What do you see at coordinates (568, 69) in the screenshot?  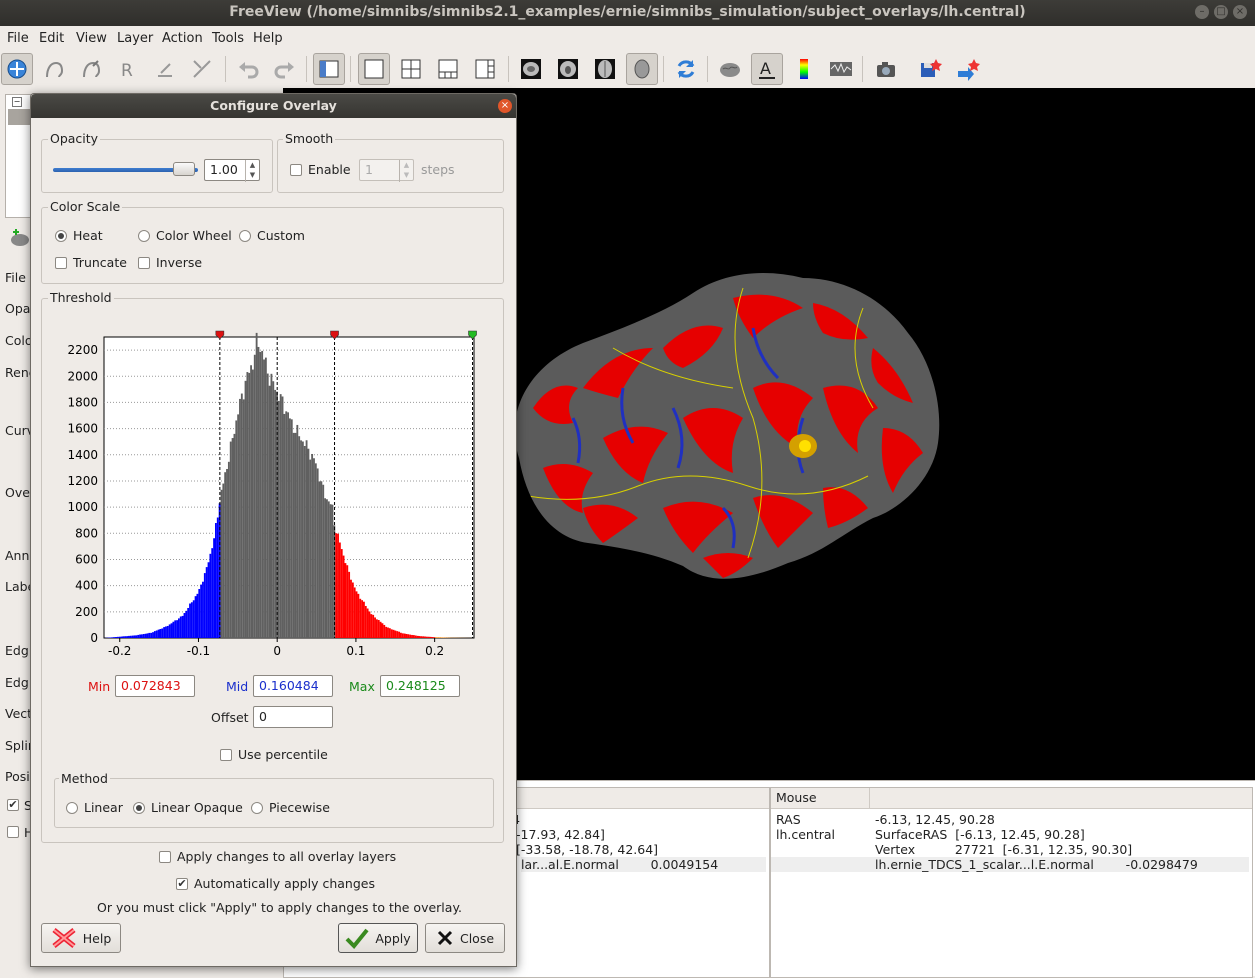 I see `coronal-view-icon` at bounding box center [568, 69].